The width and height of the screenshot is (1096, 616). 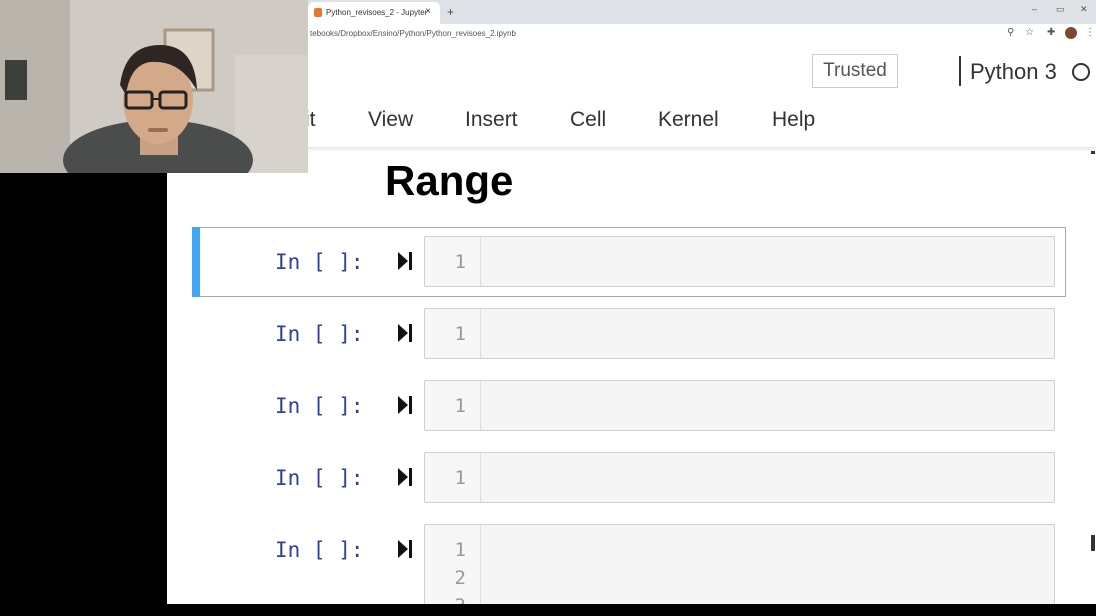 I want to click on close-window-button: ✕, so click(x=1084, y=9).